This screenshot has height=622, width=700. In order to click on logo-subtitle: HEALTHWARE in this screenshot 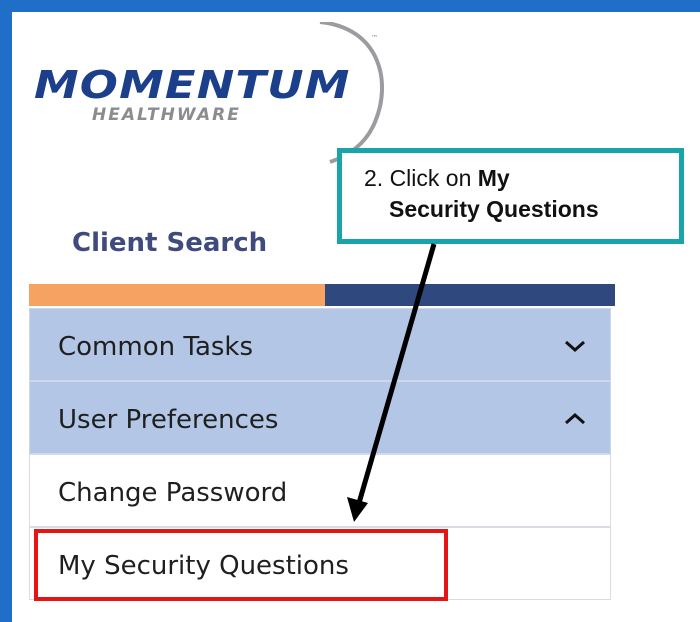, I will do `click(166, 115)`.